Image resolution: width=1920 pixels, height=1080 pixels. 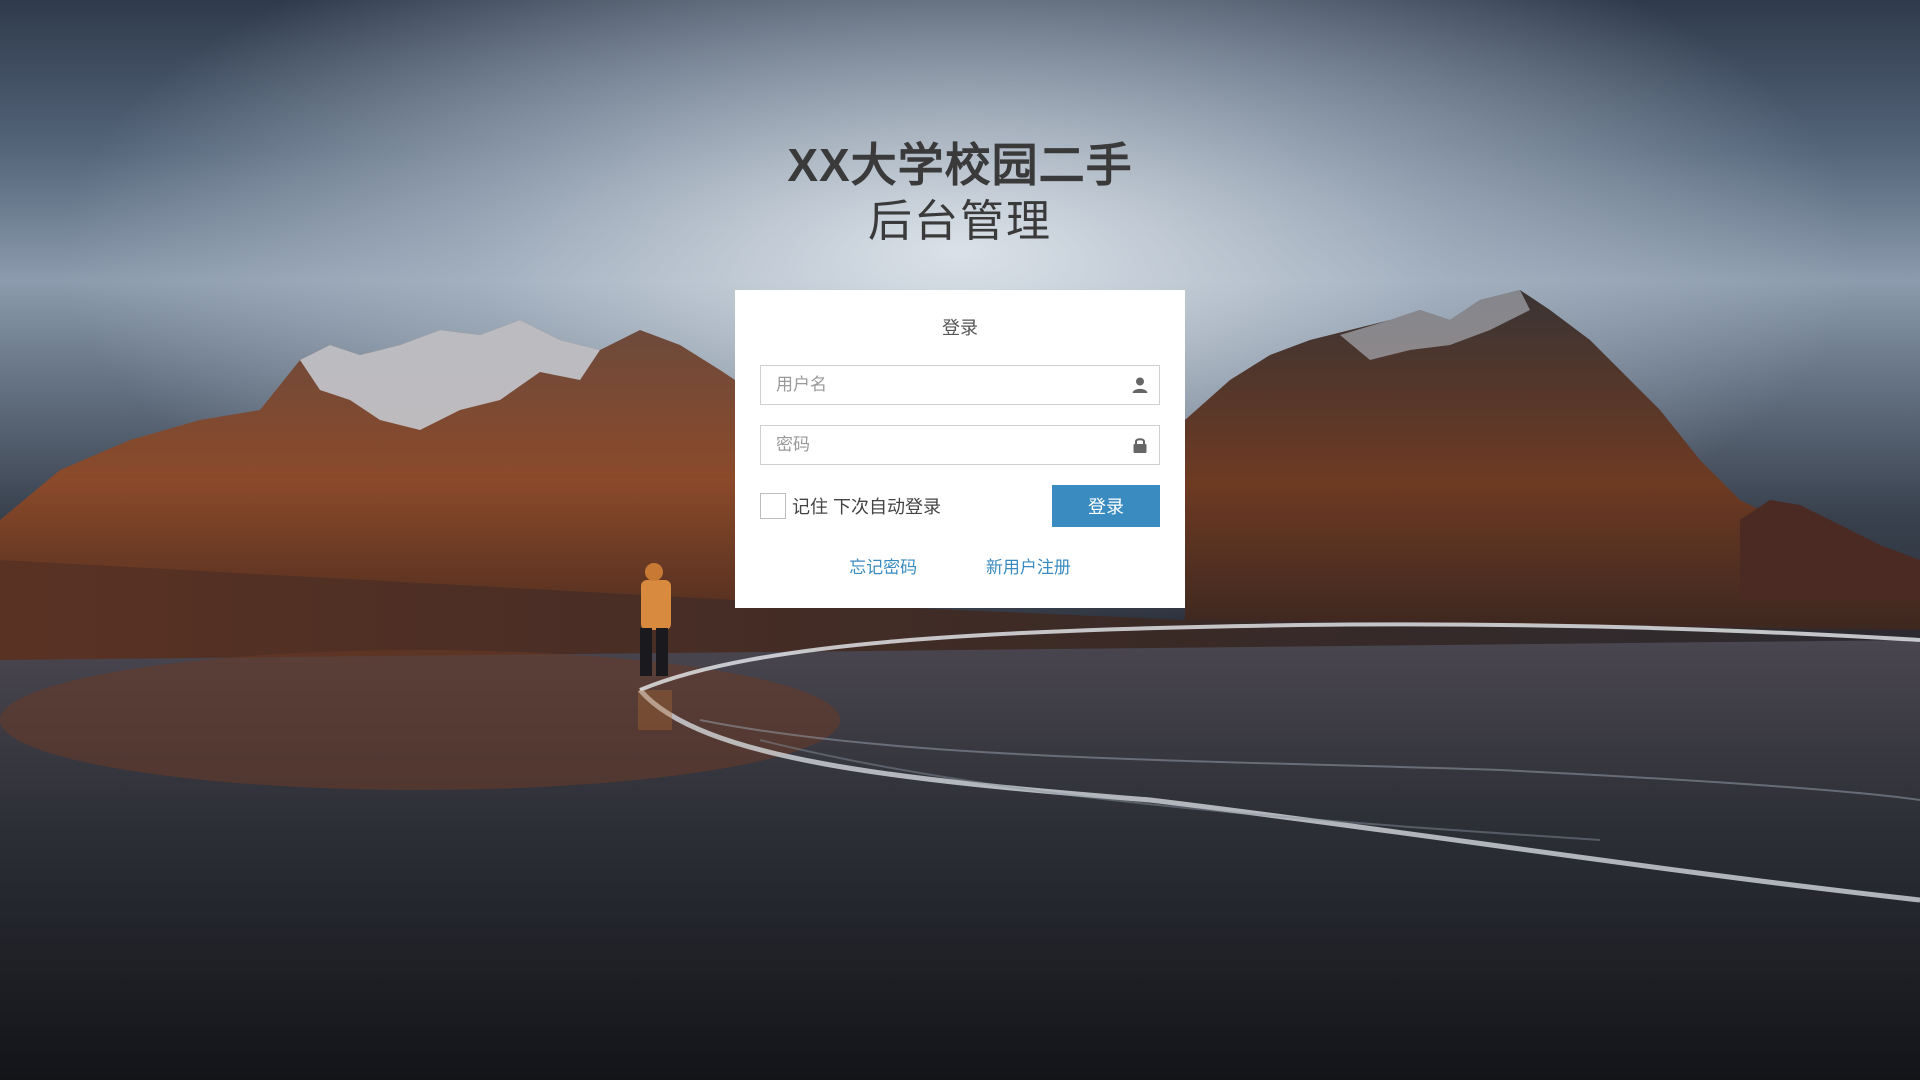 What do you see at coordinates (883, 567) in the screenshot?
I see `forgot-password-link: 忘记密码` at bounding box center [883, 567].